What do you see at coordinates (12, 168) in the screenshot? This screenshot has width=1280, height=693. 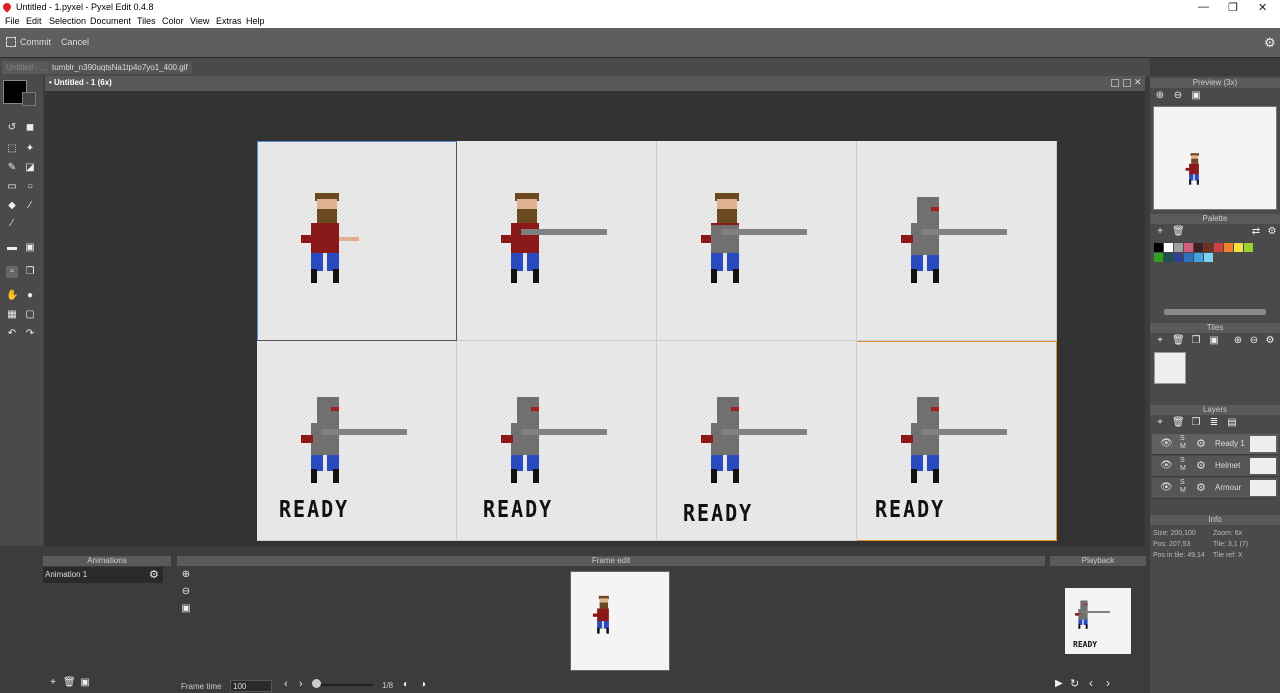 I see `pencil-icon: ✎` at bounding box center [12, 168].